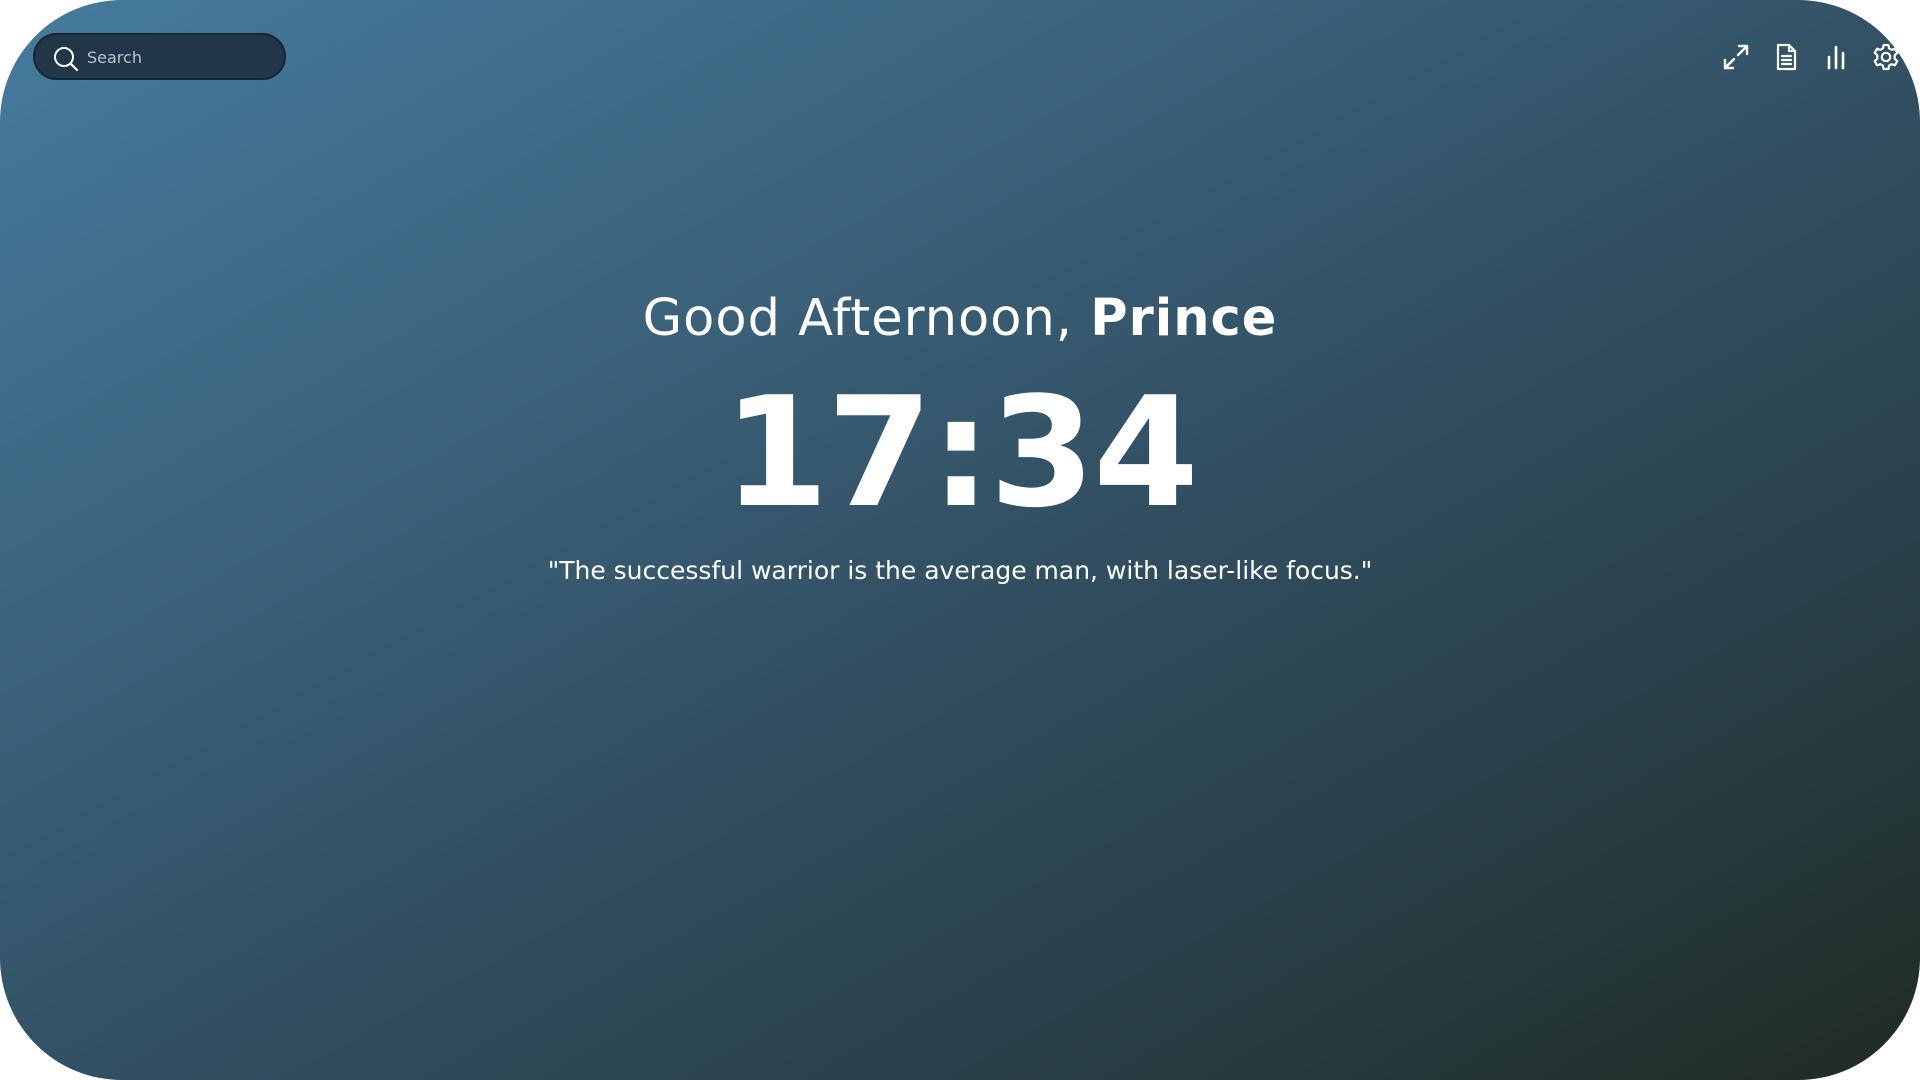 Image resolution: width=1920 pixels, height=1080 pixels. Describe the element at coordinates (961, 452) in the screenshot. I see `clock: 17:34` at that location.